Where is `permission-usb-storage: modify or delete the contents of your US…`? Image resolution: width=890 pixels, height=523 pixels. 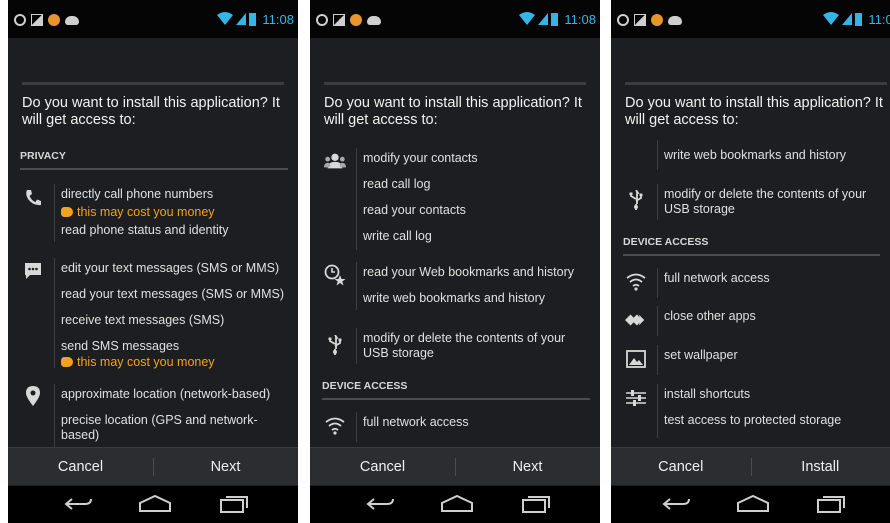
permission-usb-storage: modify or delete the contents of your US… is located at coordinates (464, 345).